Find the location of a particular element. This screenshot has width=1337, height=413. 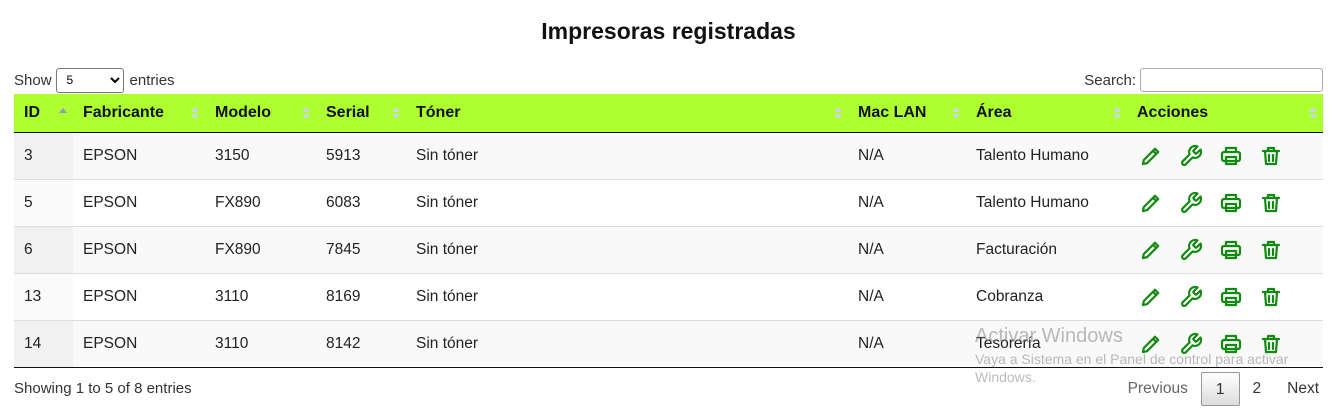

cell-serial: 6083 is located at coordinates (361, 203).